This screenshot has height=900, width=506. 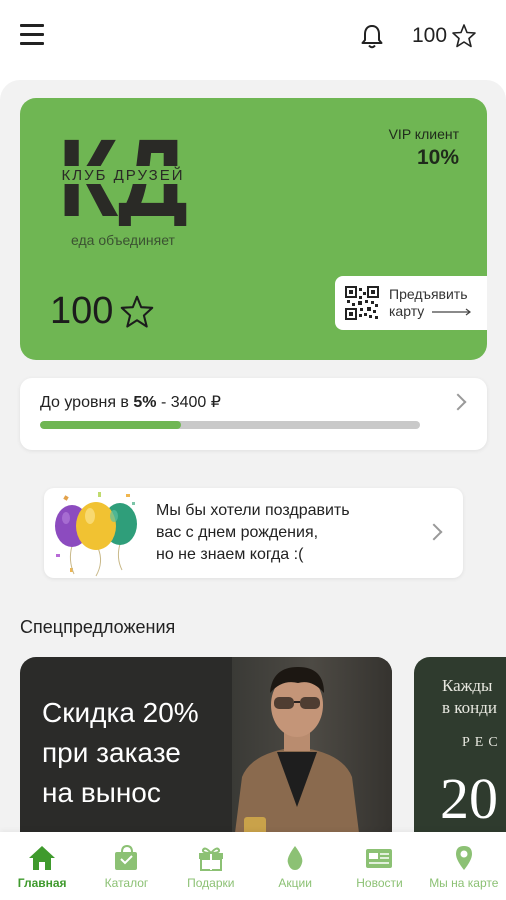 I want to click on top-bar: 100, so click(x=253, y=40).